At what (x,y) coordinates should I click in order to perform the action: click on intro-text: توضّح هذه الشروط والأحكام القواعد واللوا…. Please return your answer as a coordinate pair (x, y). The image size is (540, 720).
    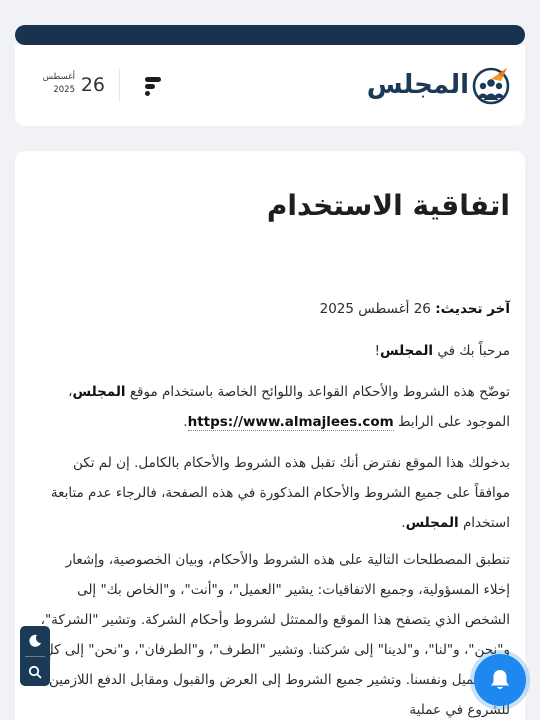
    Looking at the image, I should click on (319, 392).